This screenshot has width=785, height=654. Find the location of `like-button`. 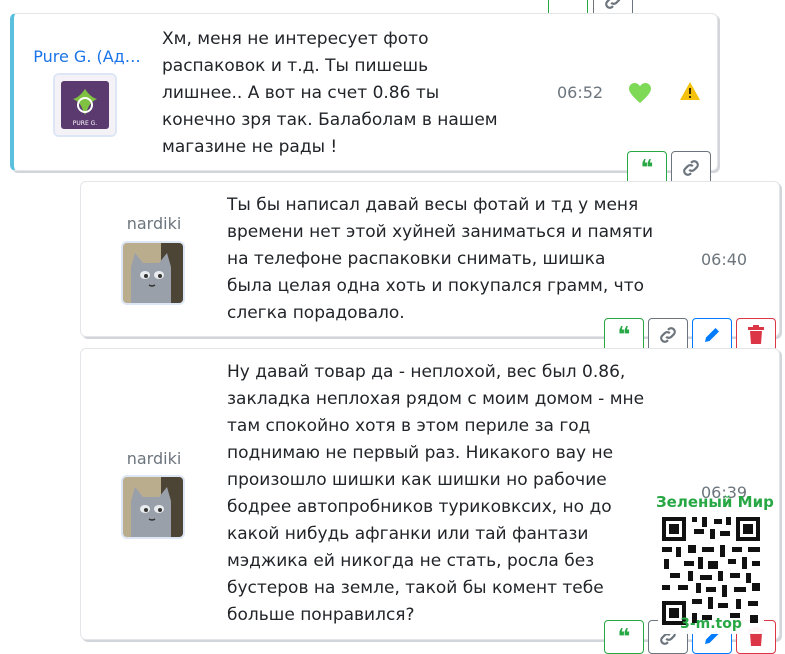

like-button is located at coordinates (640, 95).